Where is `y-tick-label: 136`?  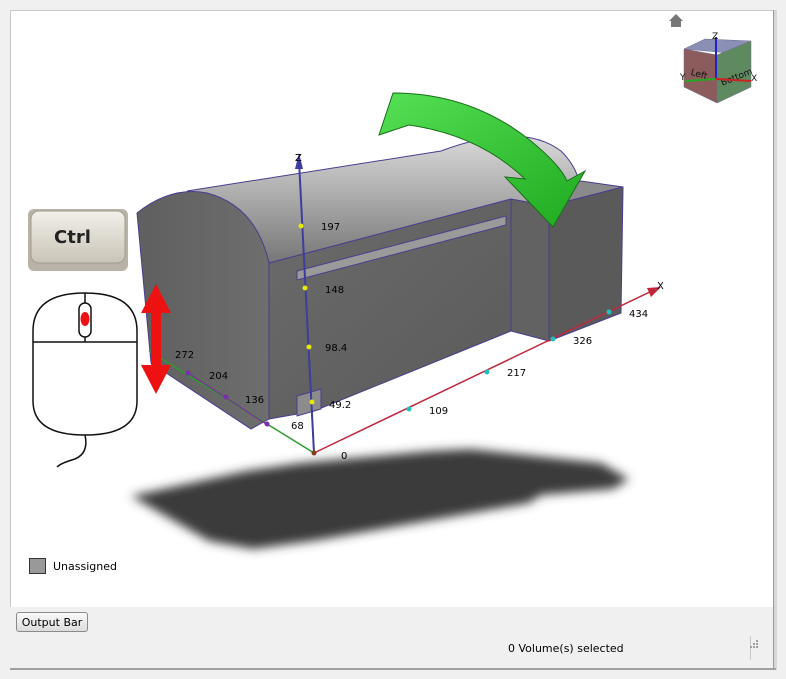
y-tick-label: 136 is located at coordinates (254, 400).